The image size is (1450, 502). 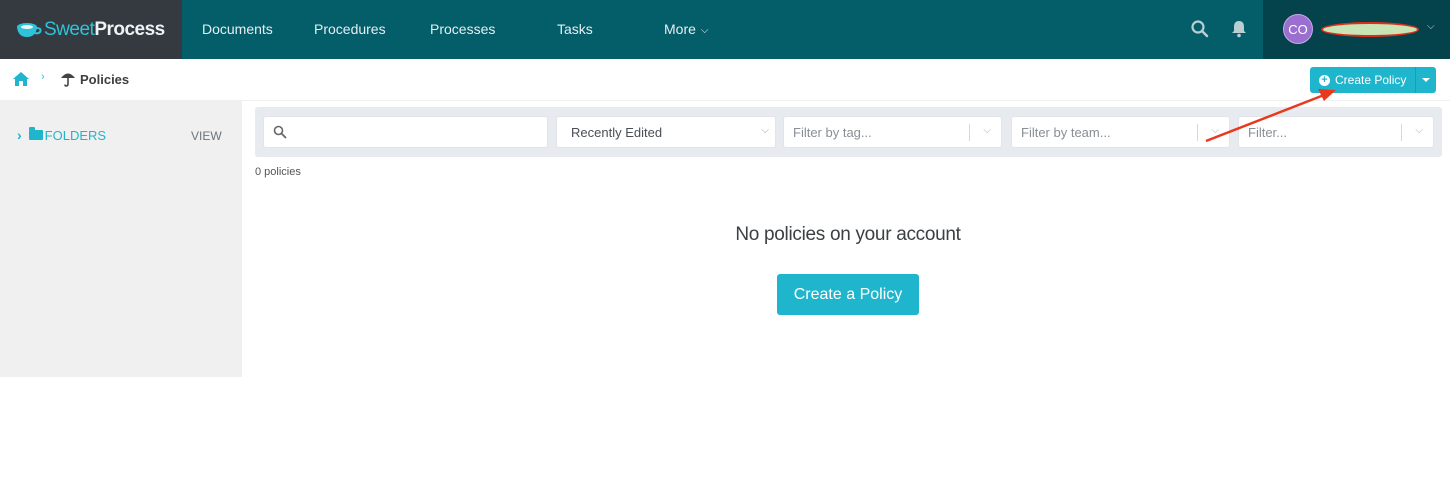 What do you see at coordinates (350, 29) in the screenshot?
I see `nav-procedures: Procedures` at bounding box center [350, 29].